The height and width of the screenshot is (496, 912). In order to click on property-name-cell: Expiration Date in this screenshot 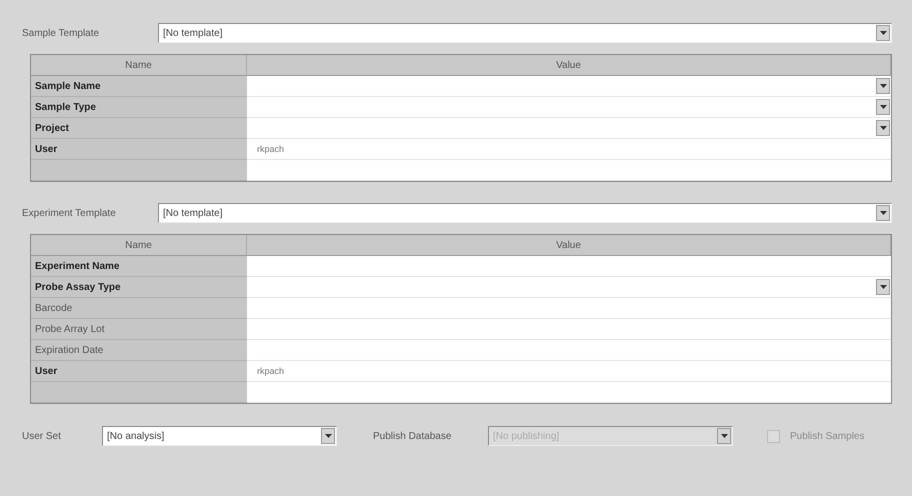, I will do `click(139, 350)`.